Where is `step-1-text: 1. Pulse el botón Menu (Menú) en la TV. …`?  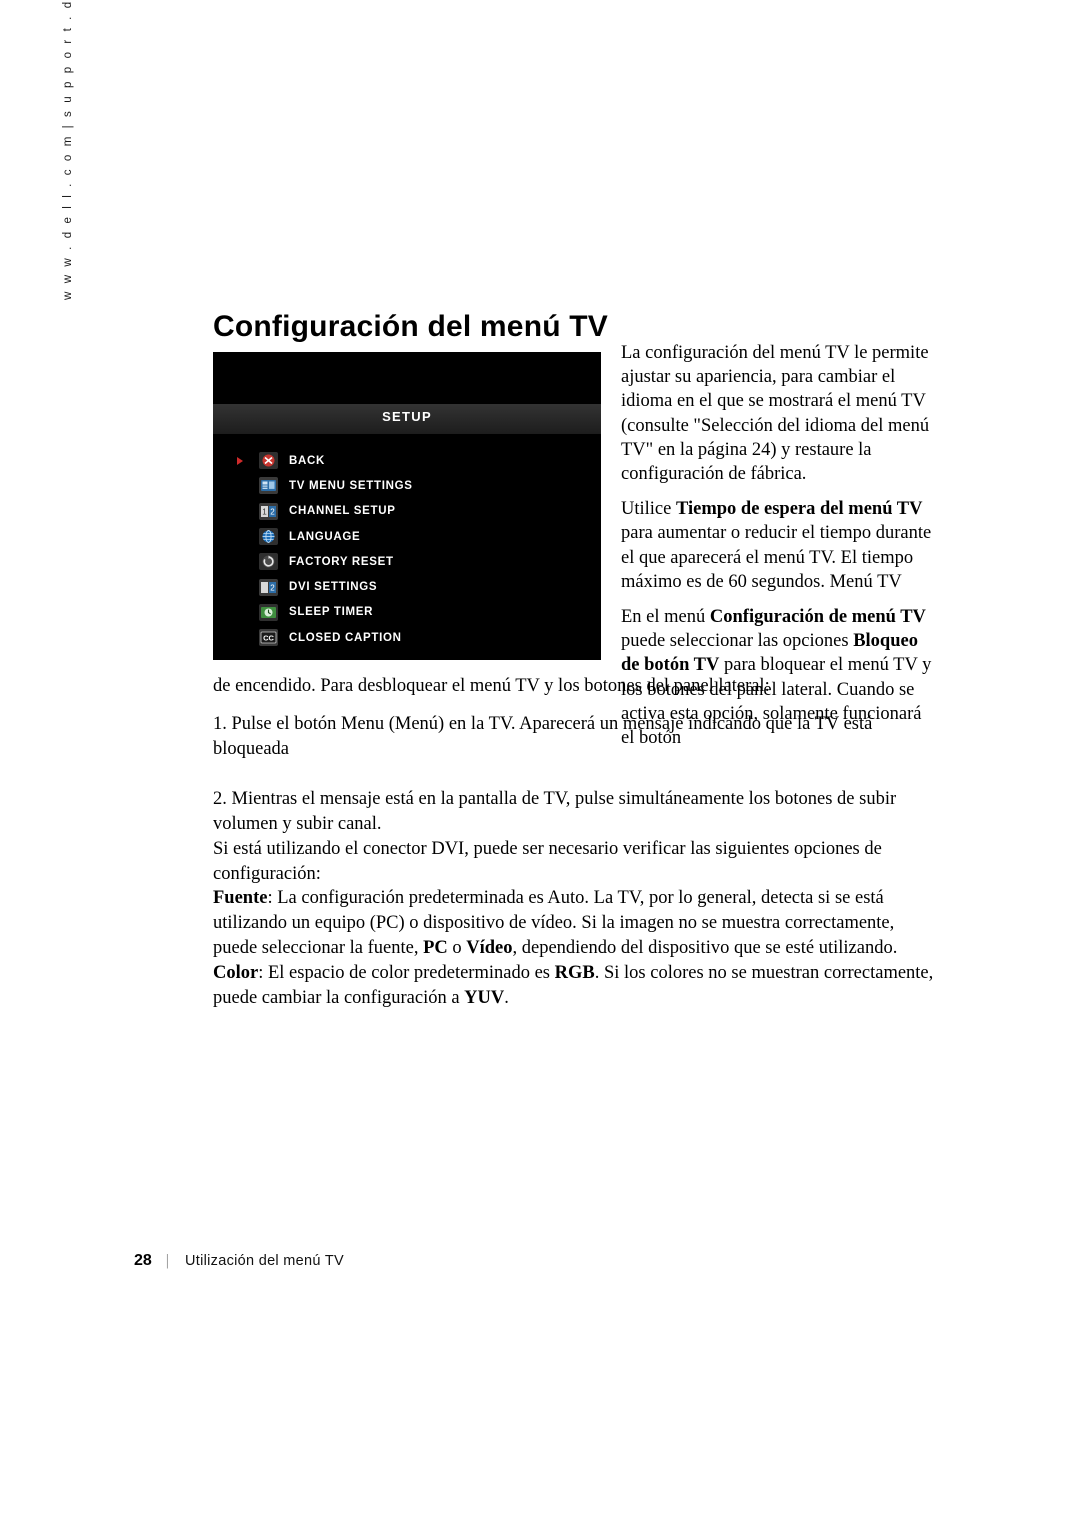
step-1-text: 1. Pulse el botón Menu (Menú) en la TV. … is located at coordinates (543, 736).